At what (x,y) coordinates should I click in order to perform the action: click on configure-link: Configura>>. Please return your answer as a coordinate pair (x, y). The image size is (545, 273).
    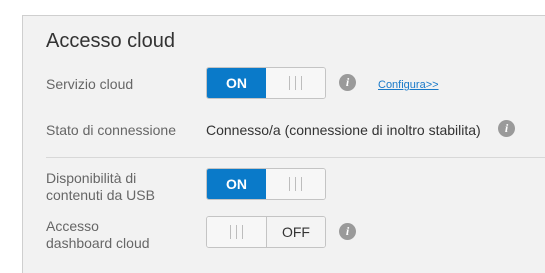
    Looking at the image, I should click on (408, 85).